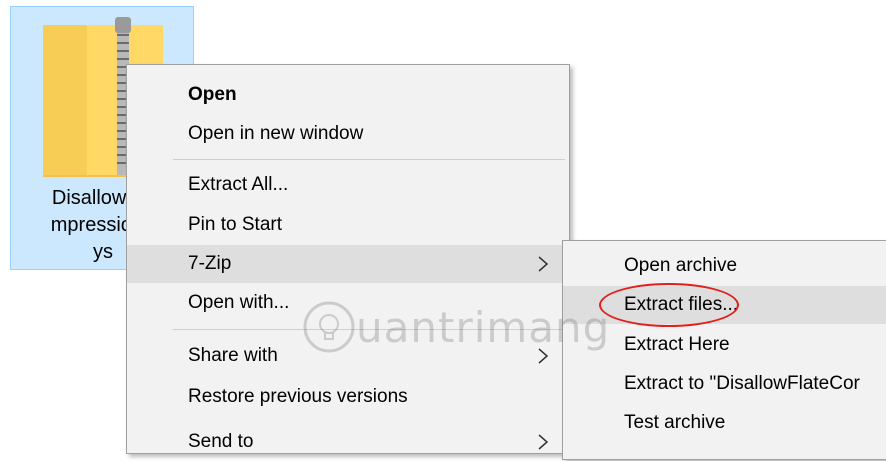  Describe the element at coordinates (221, 441) in the screenshot. I see `menu-item-label: Send to` at that location.